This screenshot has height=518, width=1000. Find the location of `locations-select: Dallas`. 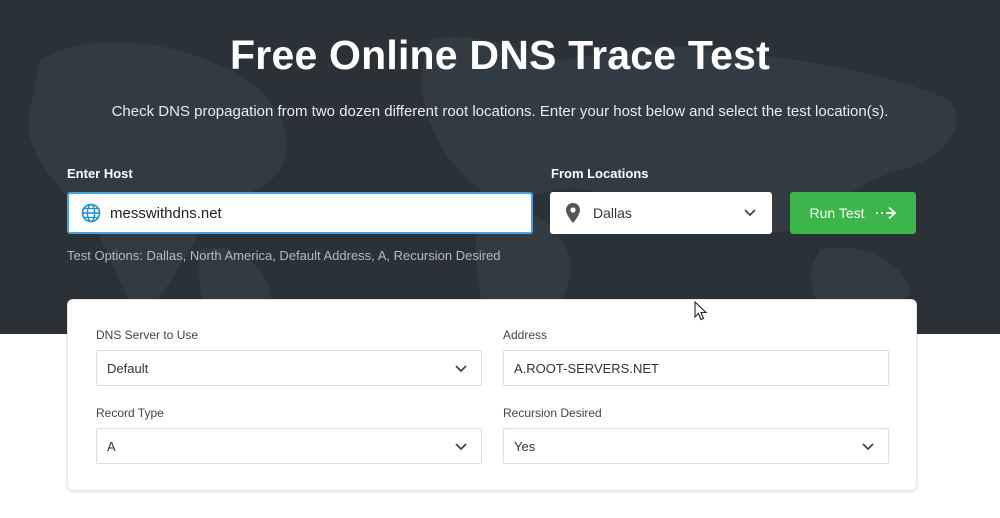

locations-select: Dallas is located at coordinates (661, 213).